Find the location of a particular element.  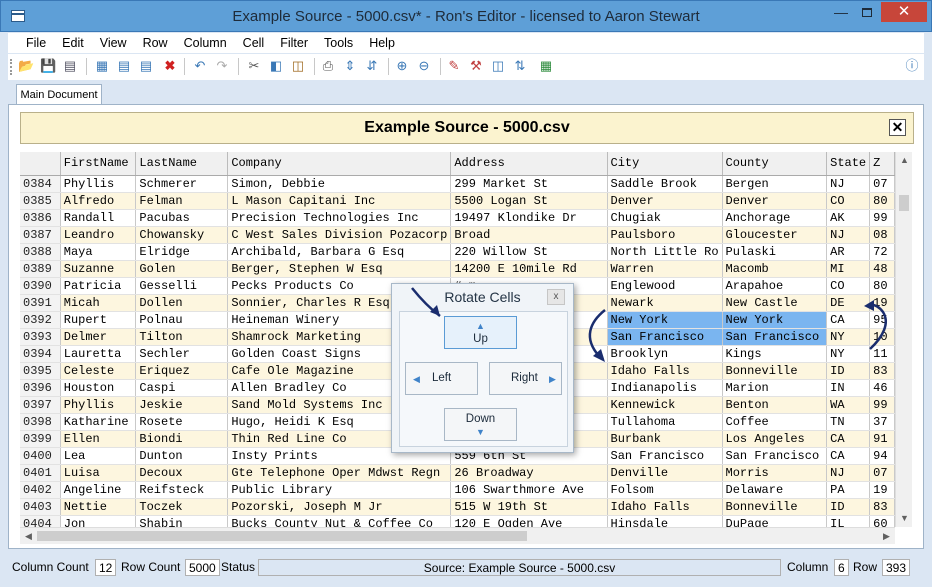

insert-row-icon: ▦ is located at coordinates (102, 66).